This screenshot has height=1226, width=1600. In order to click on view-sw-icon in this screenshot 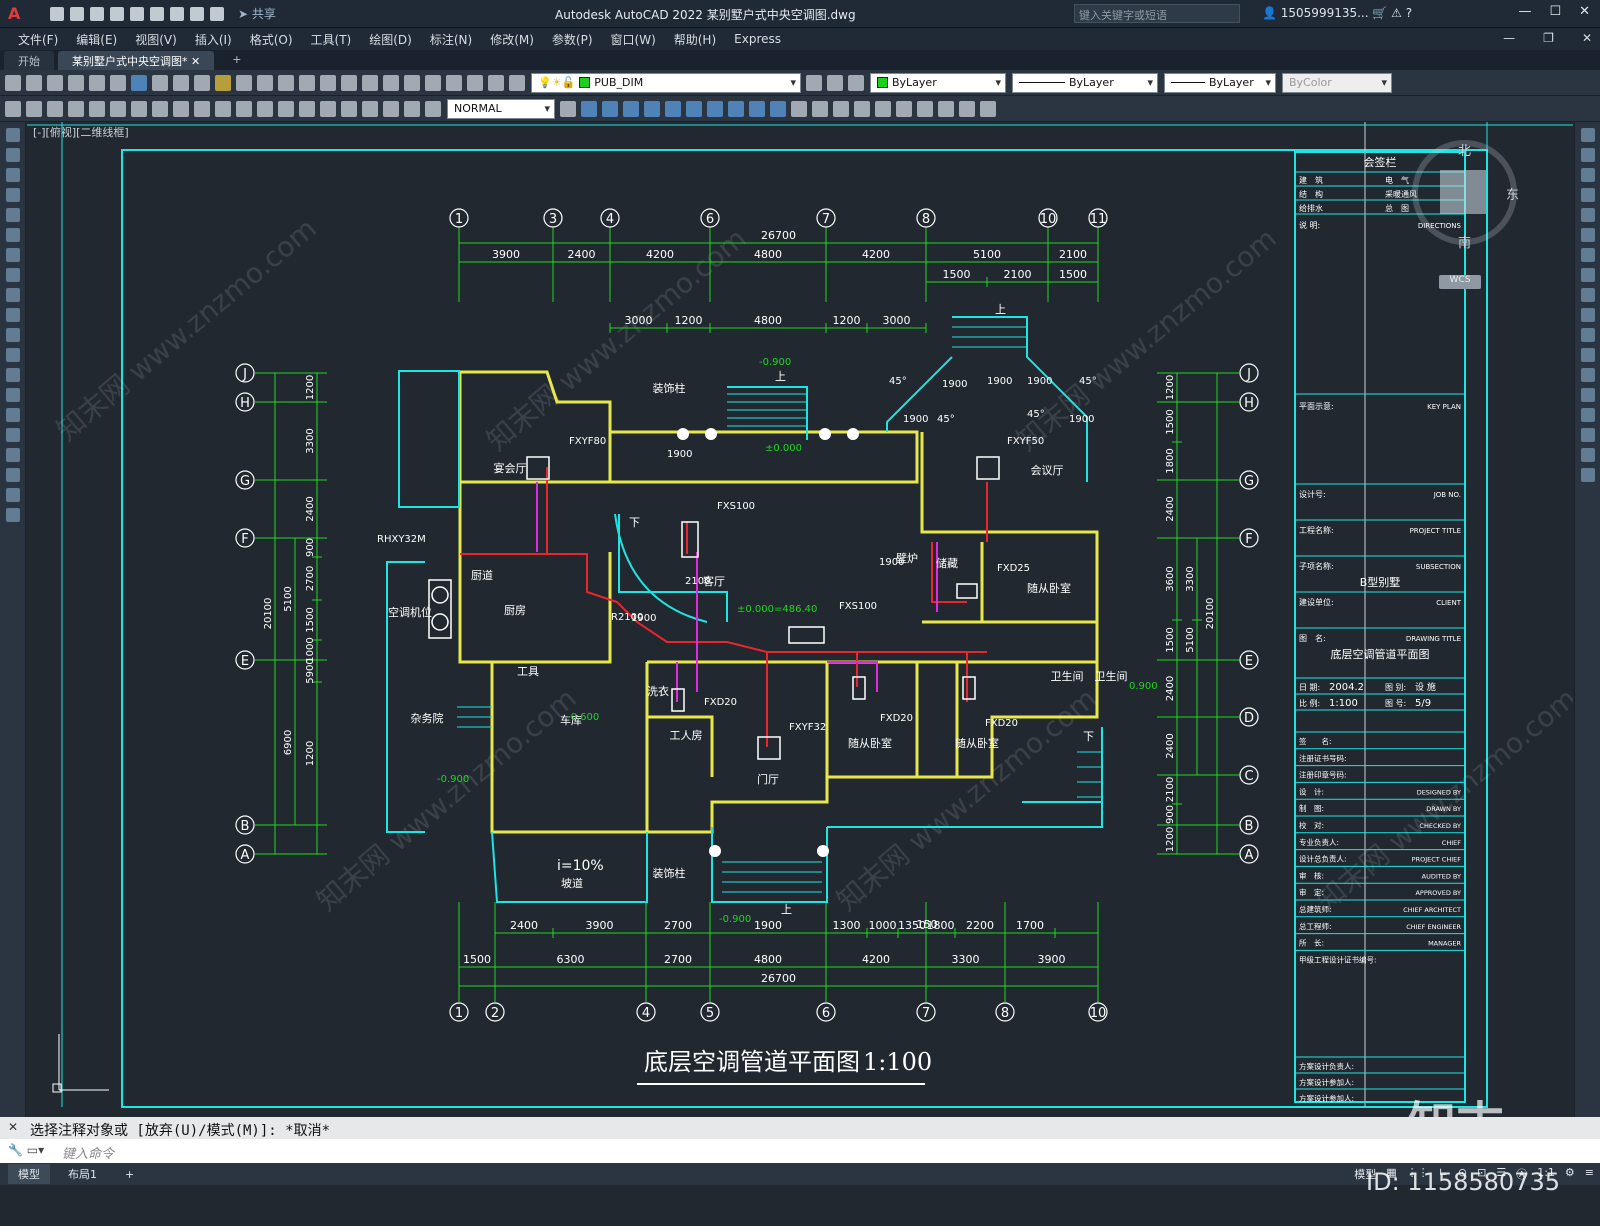, I will do `click(694, 108)`.